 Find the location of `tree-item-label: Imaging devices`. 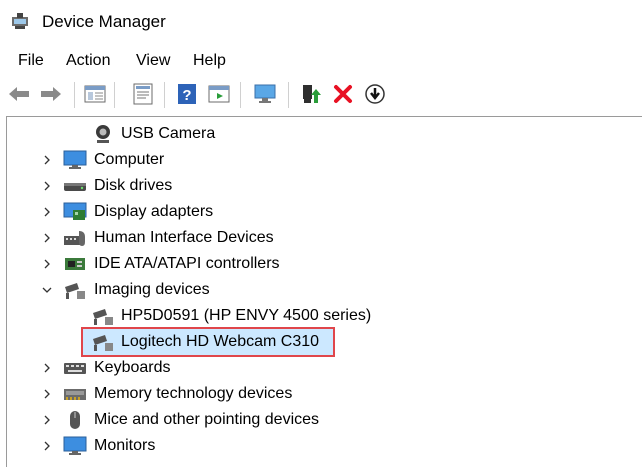

tree-item-label: Imaging devices is located at coordinates (152, 289).